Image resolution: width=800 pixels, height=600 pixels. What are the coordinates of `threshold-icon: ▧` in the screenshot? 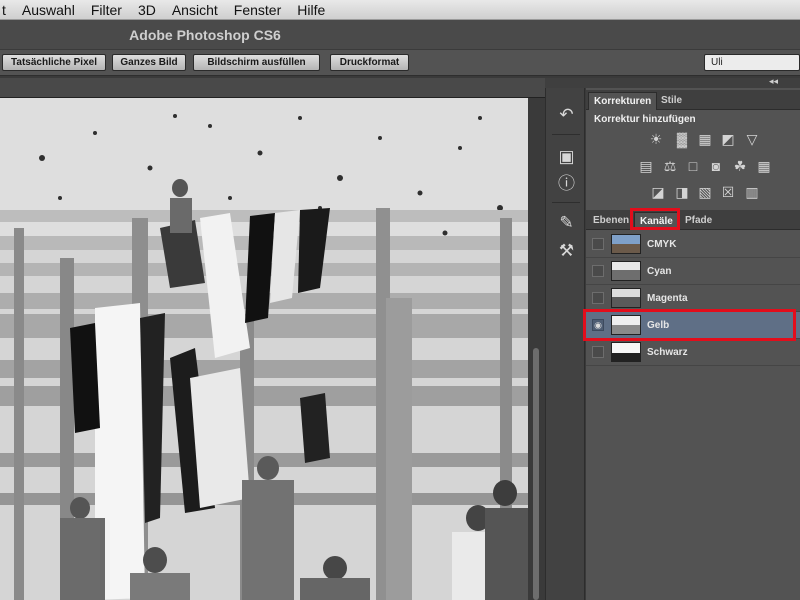 It's located at (705, 192).